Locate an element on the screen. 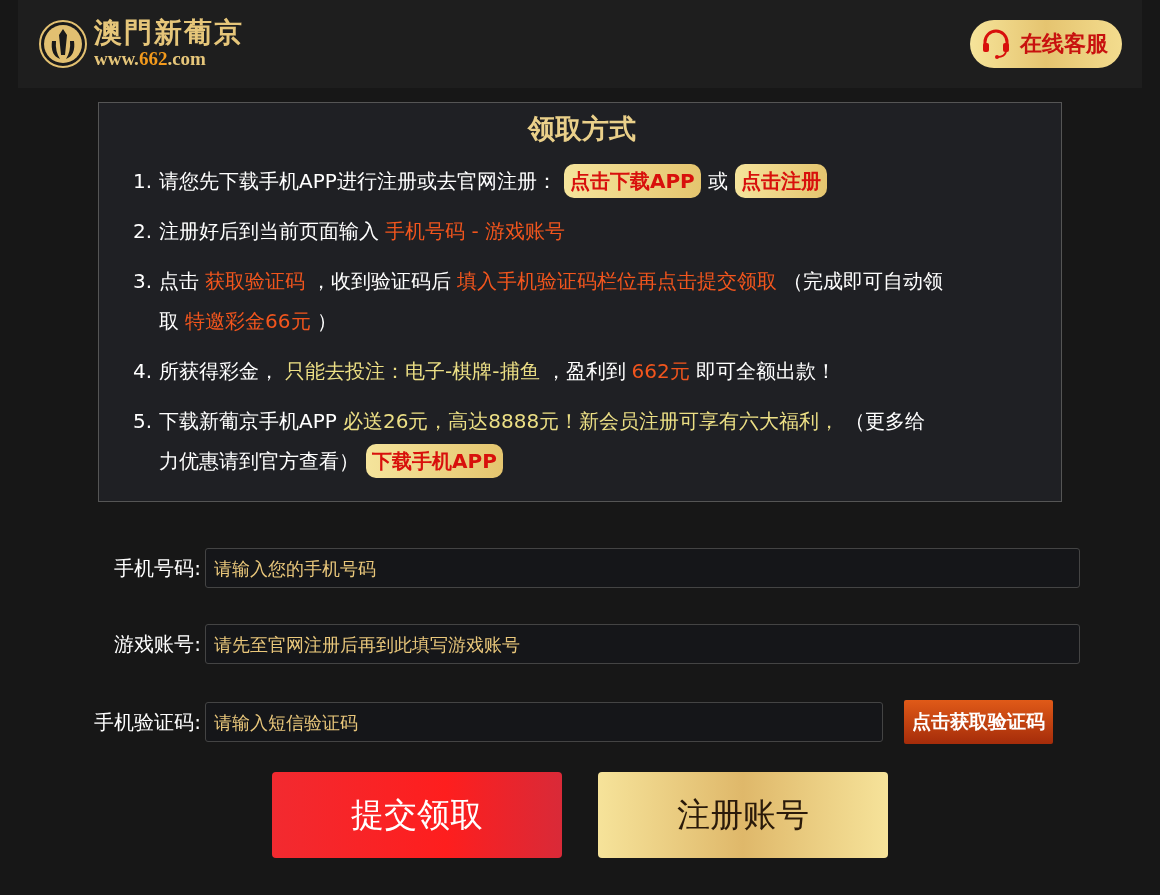 This screenshot has height=895, width=1160. download-button: 点击下载APP is located at coordinates (632, 181).